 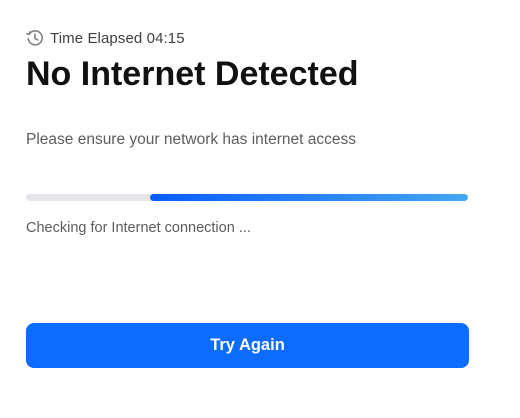 I want to click on time-elapsed: Time Elapsed 04:15, so click(x=105, y=38).